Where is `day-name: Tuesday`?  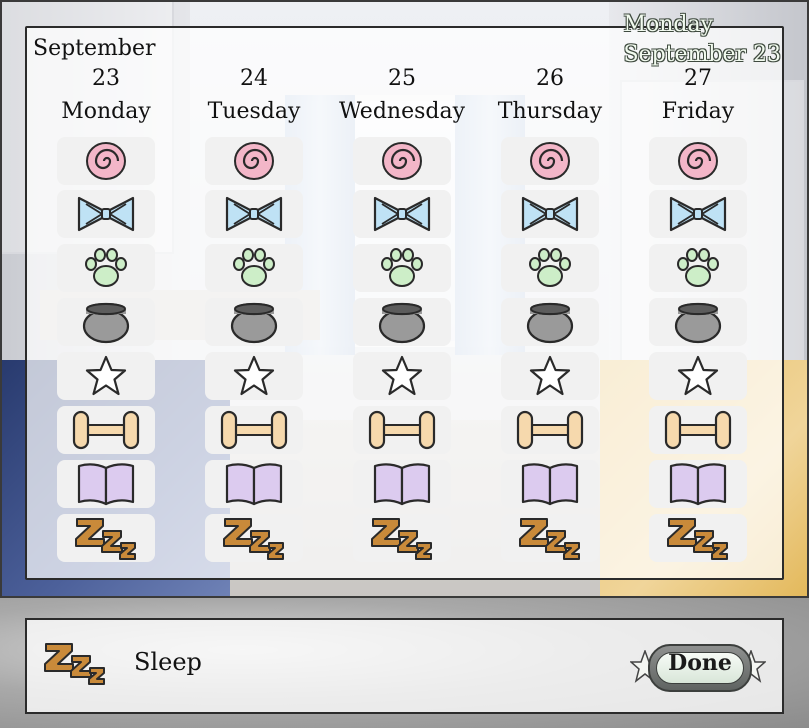
day-name: Tuesday is located at coordinates (254, 111).